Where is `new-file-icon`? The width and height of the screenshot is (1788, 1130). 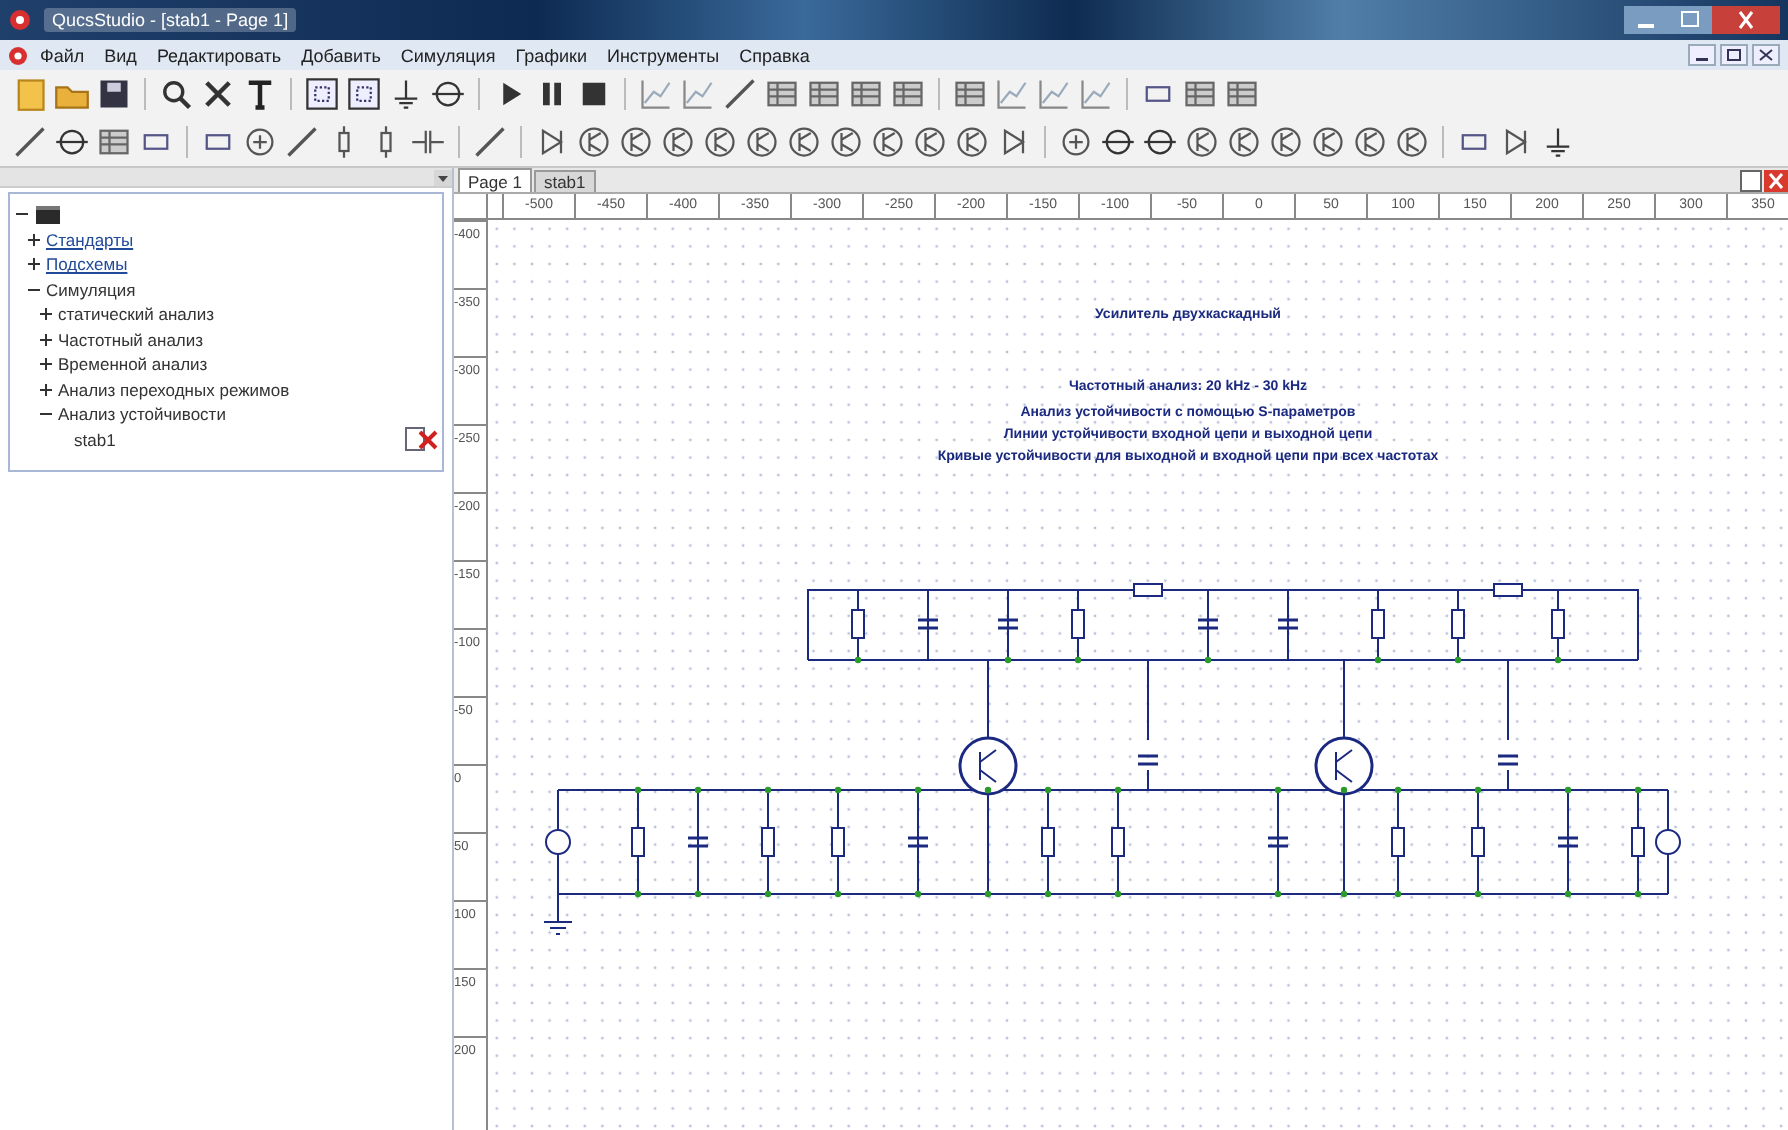 new-file-icon is located at coordinates (30, 94).